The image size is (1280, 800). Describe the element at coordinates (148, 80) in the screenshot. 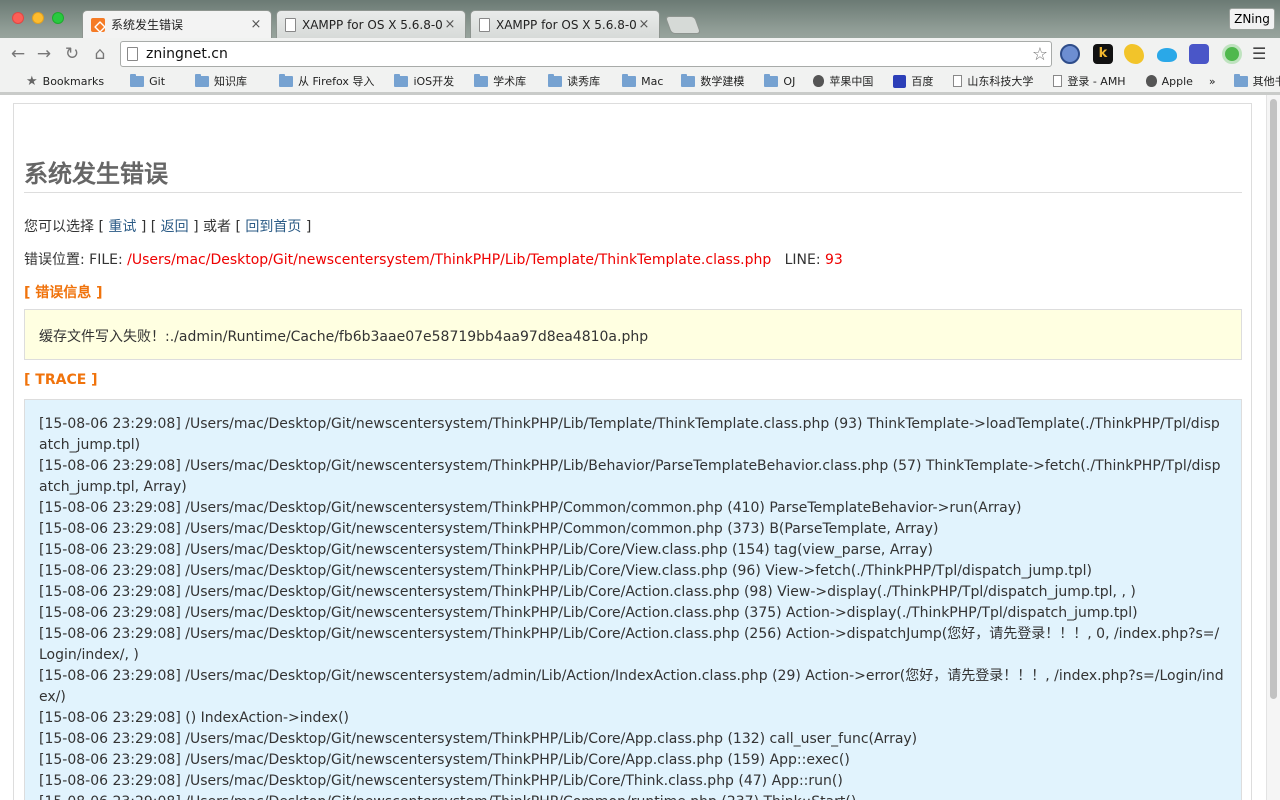

I see `bookmark-item: Git` at that location.